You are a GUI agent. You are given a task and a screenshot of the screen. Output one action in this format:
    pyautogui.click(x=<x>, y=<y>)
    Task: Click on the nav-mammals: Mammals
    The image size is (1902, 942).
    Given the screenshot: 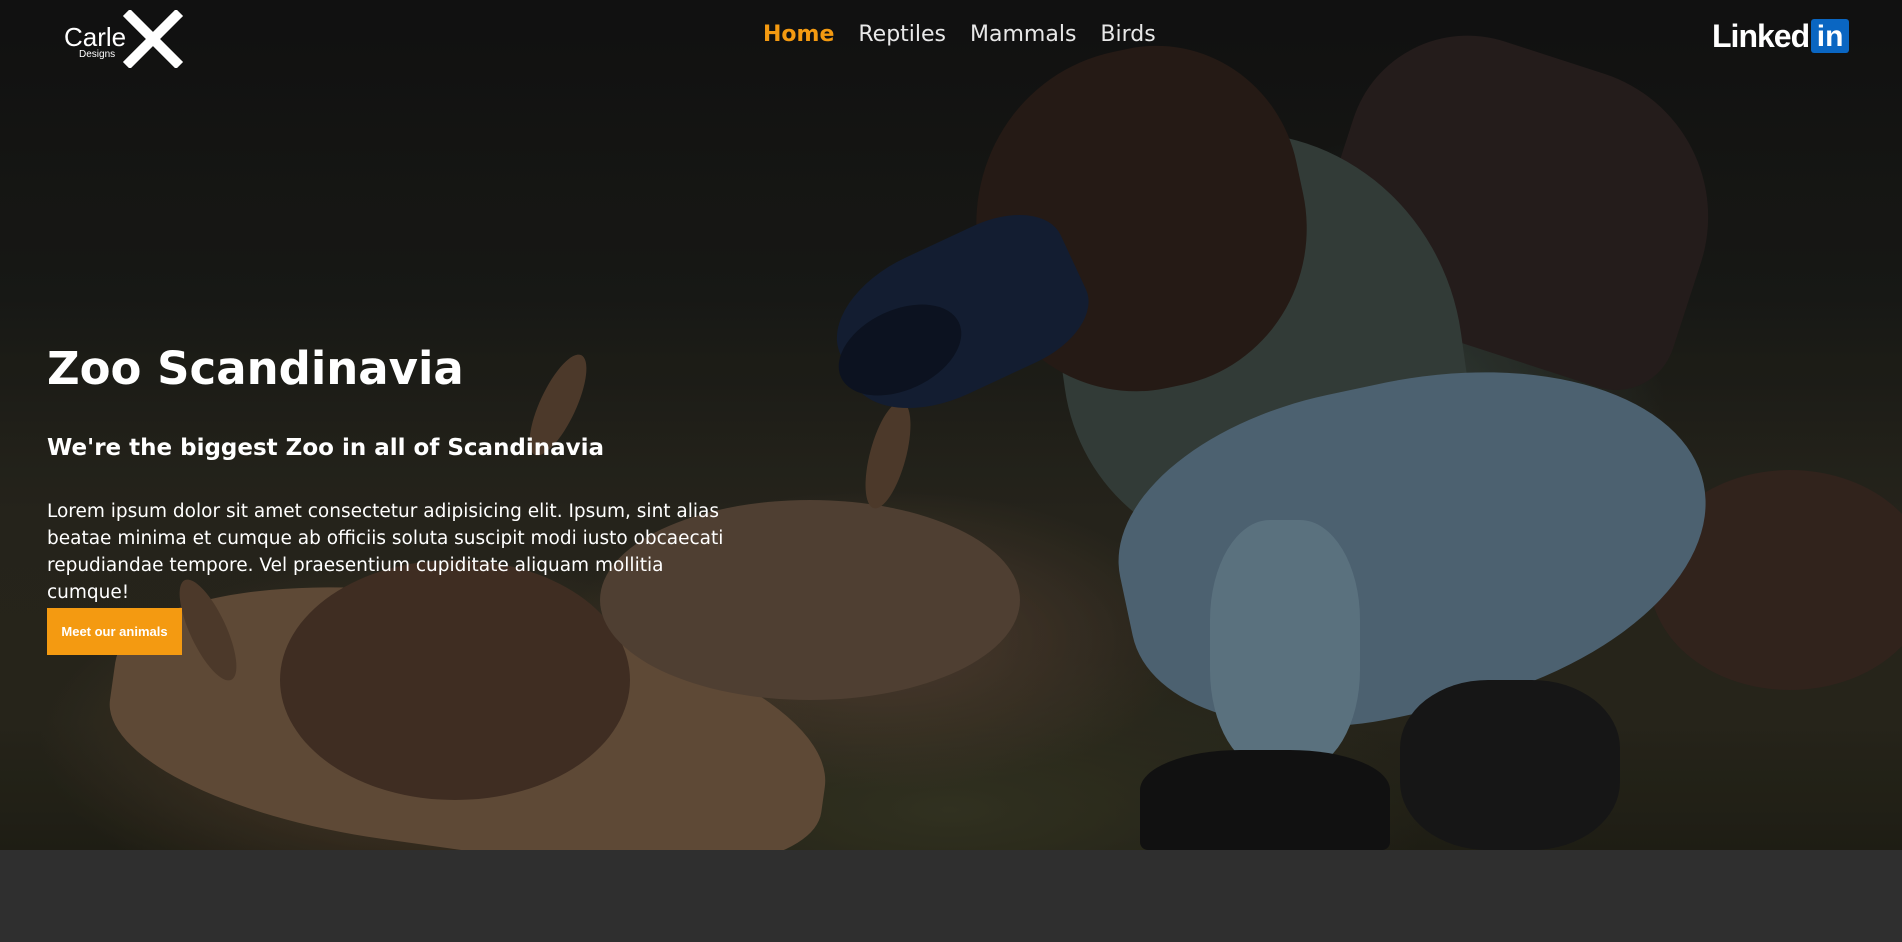 What is the action you would take?
    pyautogui.click(x=1023, y=34)
    